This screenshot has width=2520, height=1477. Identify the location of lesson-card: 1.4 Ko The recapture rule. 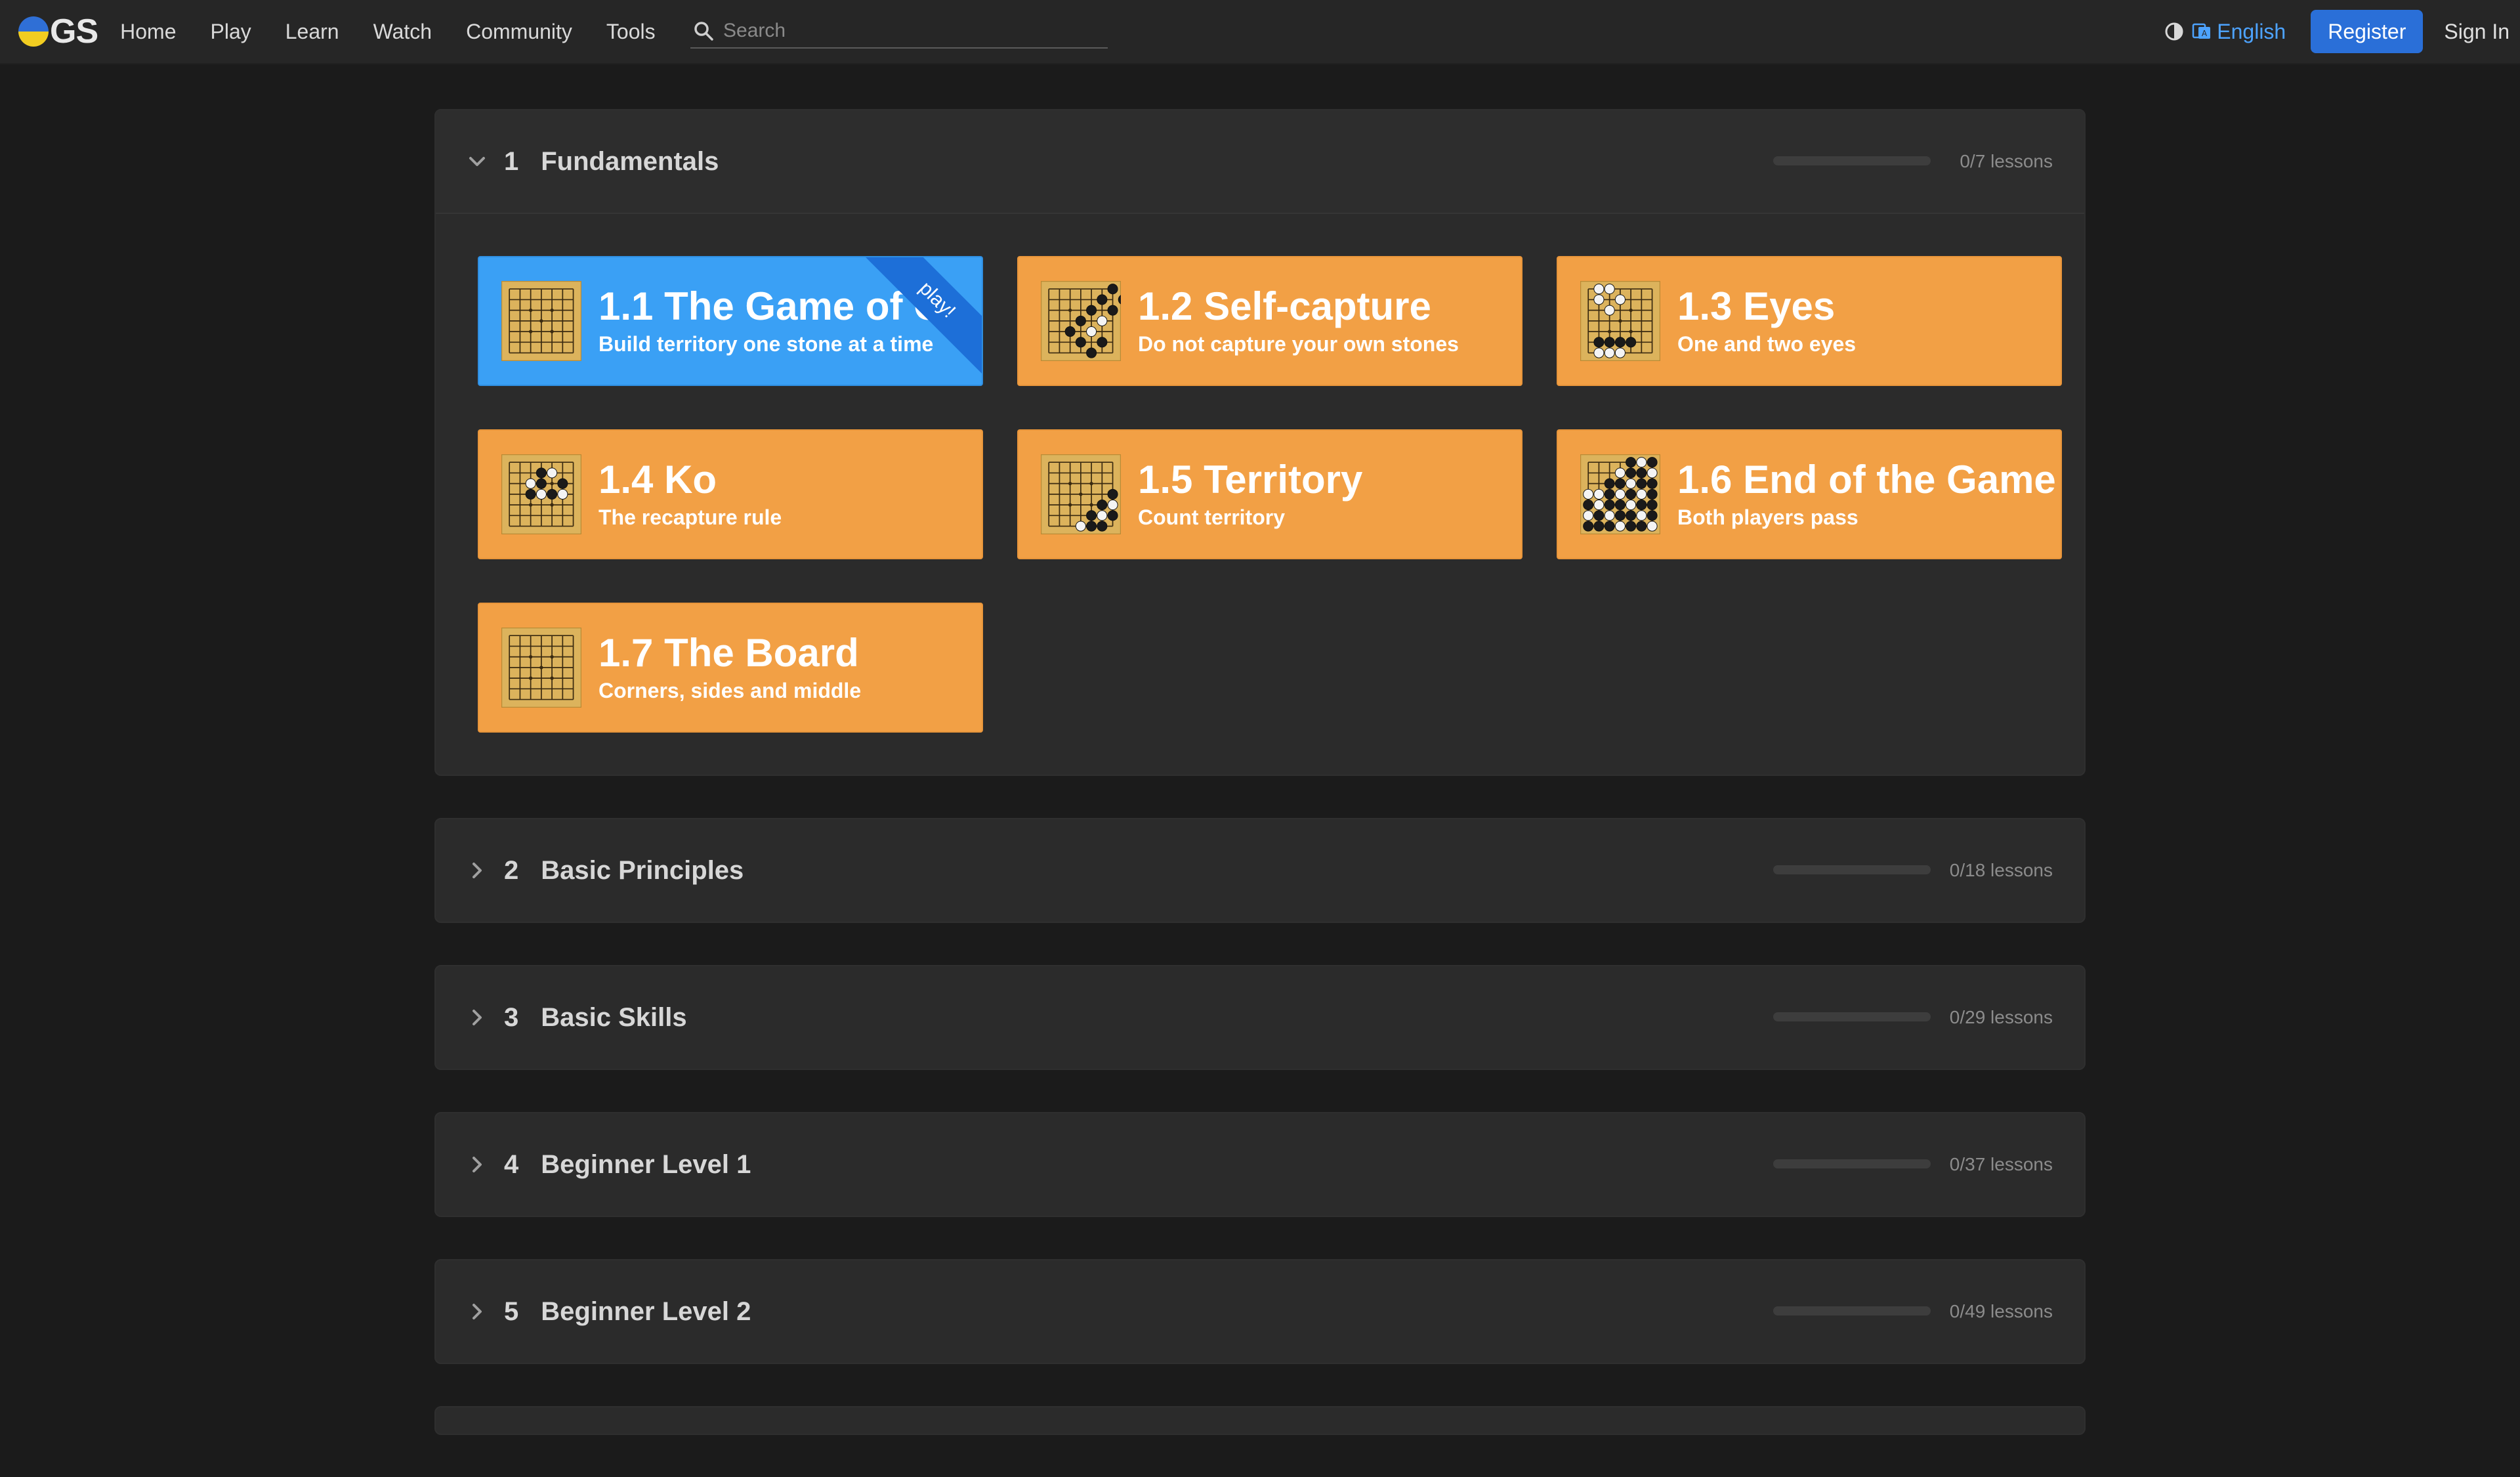
(730, 494).